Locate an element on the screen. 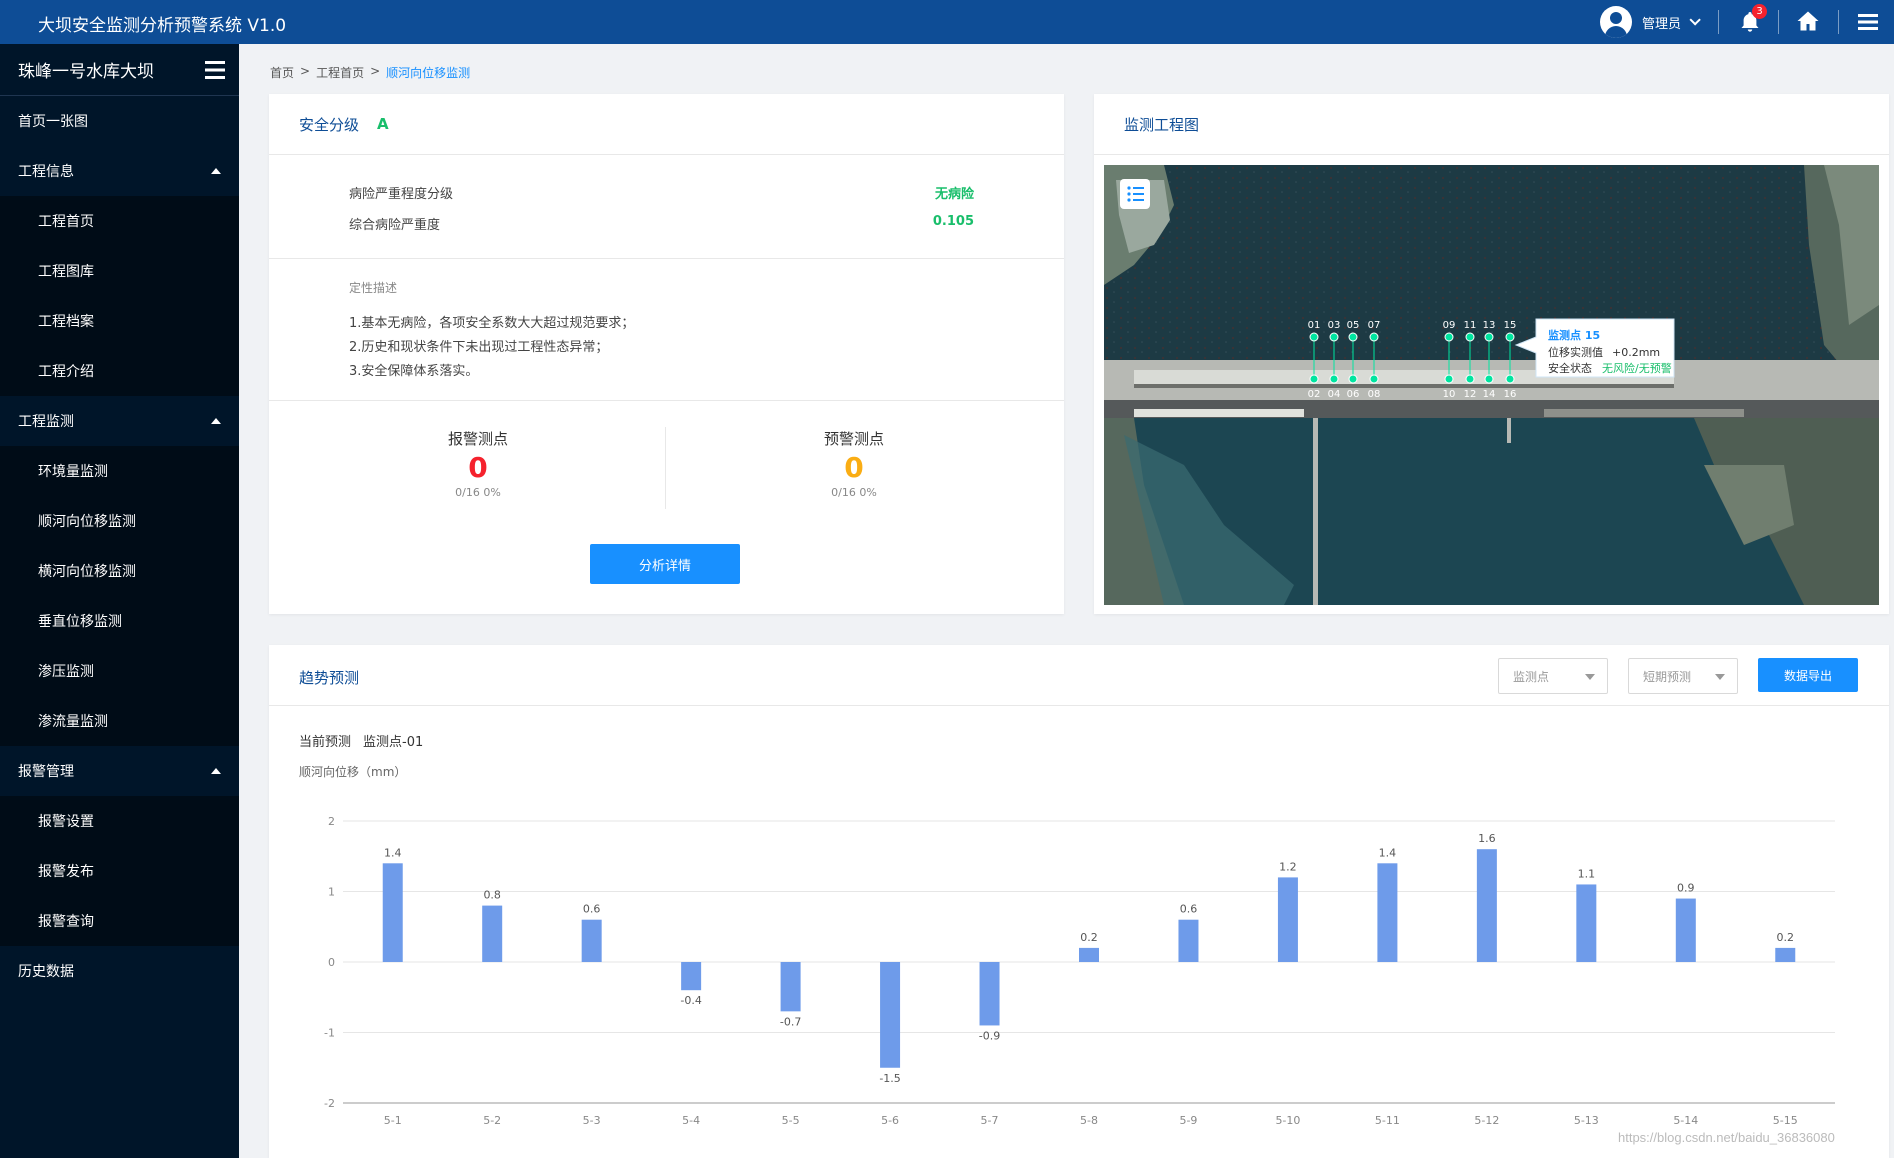 Image resolution: width=1894 pixels, height=1158 pixels. top-navbar: 大坝安全监测分析预警系统 V1.0 管理员 3 is located at coordinates (947, 22).